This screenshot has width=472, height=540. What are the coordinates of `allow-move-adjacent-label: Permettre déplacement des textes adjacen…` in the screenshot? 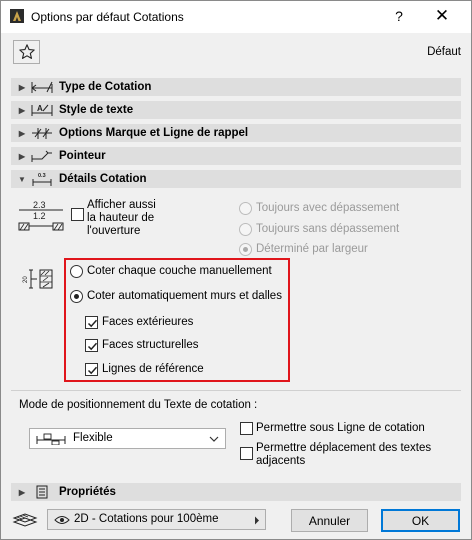 It's located at (343, 455).